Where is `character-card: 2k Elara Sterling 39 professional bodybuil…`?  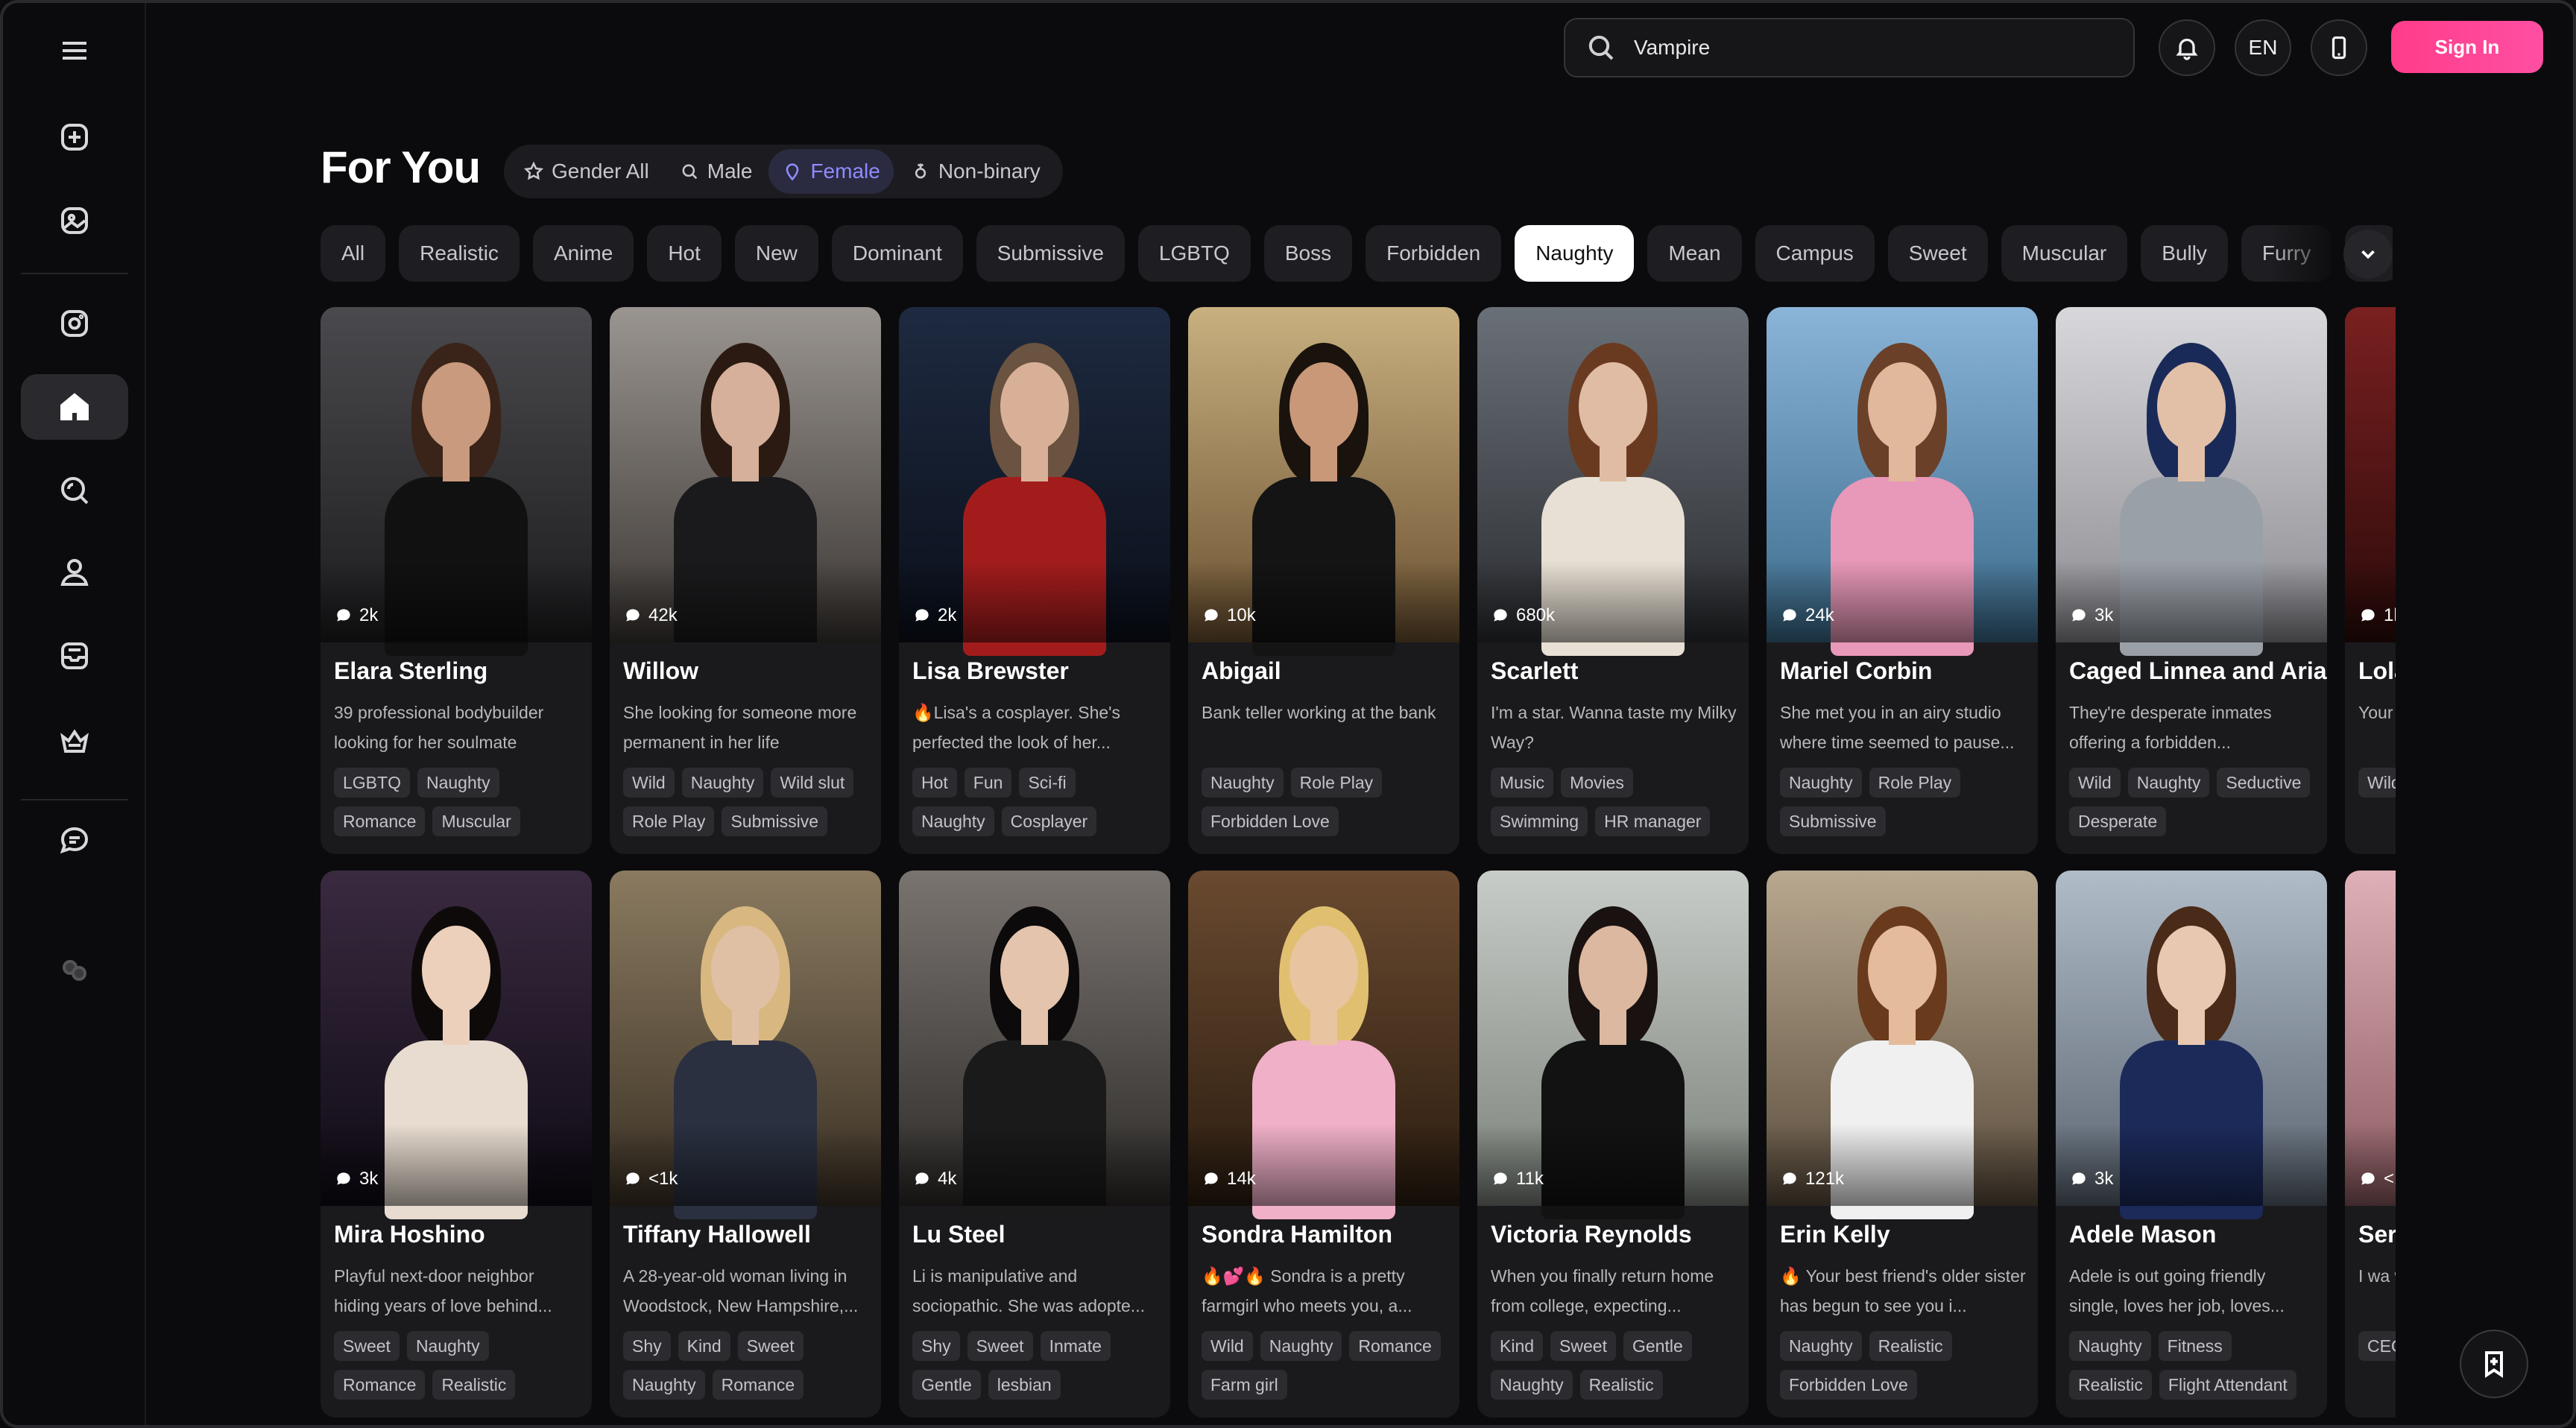 character-card: 2k Elara Sterling 39 professional bodybuil… is located at coordinates (456, 580).